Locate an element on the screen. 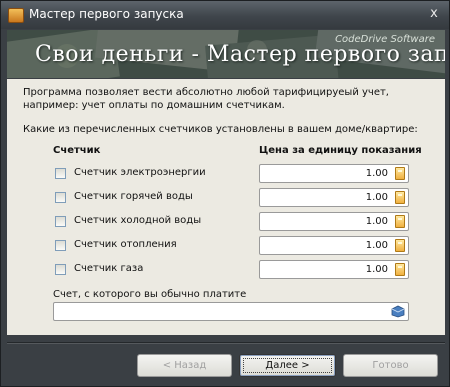  meter-label: Счетчик газа is located at coordinates (108, 268).